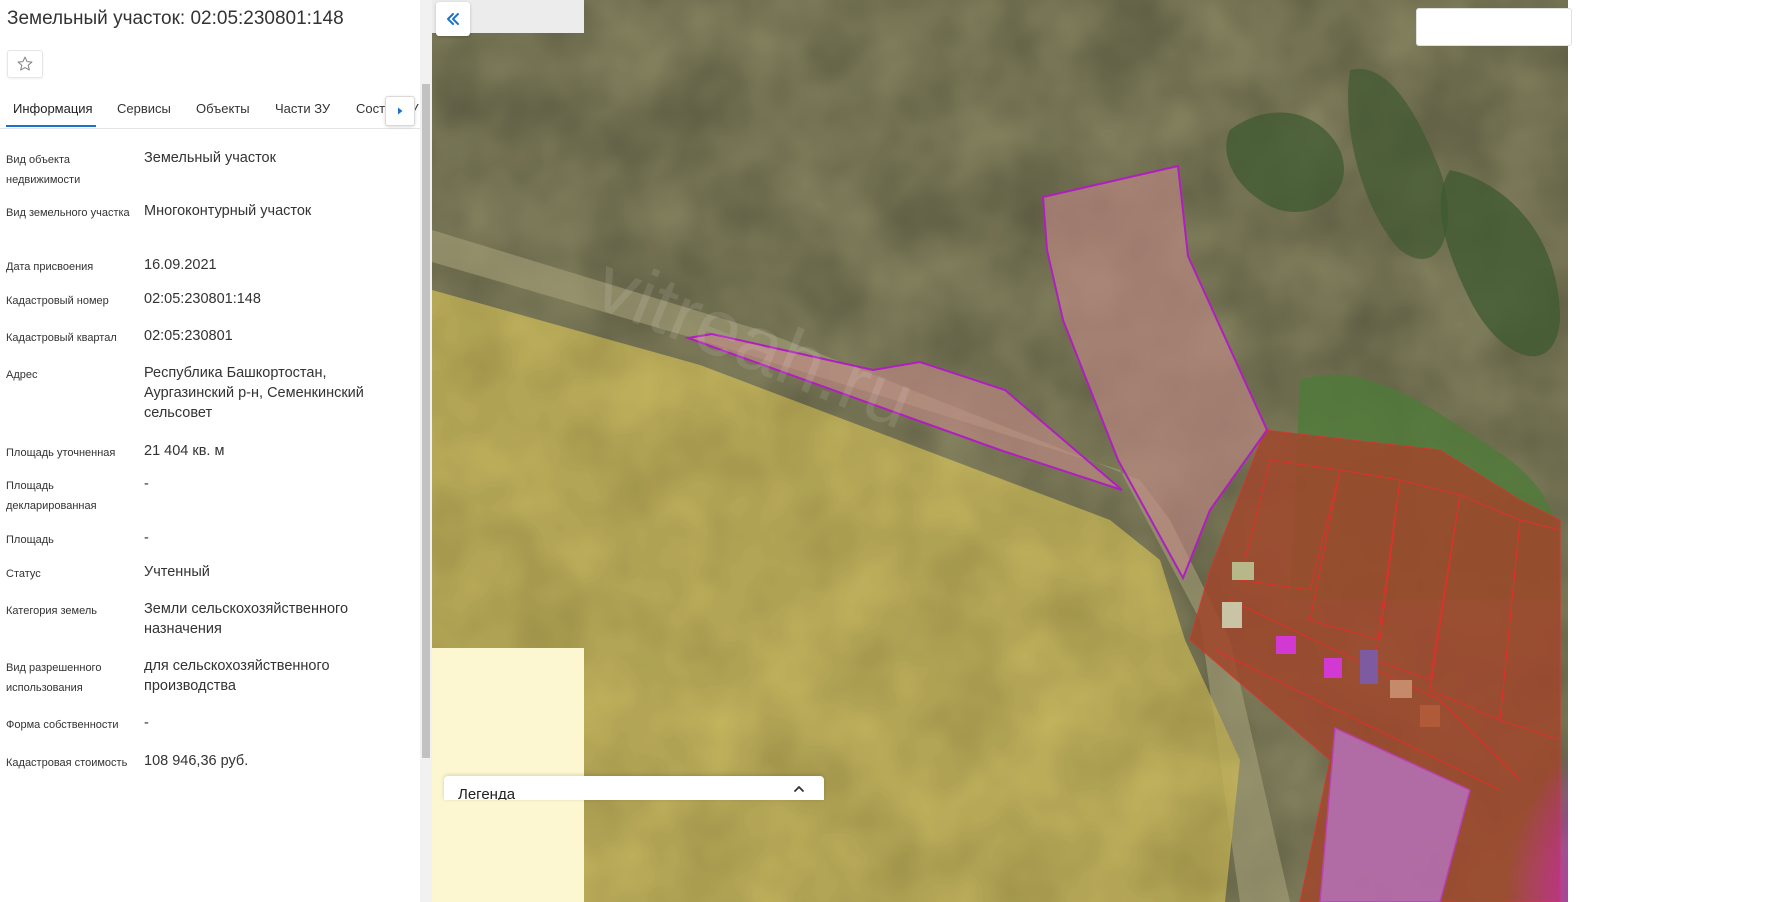 The image size is (1779, 902). What do you see at coordinates (426, 421) in the screenshot?
I see `panel-scrollbar-thumb` at bounding box center [426, 421].